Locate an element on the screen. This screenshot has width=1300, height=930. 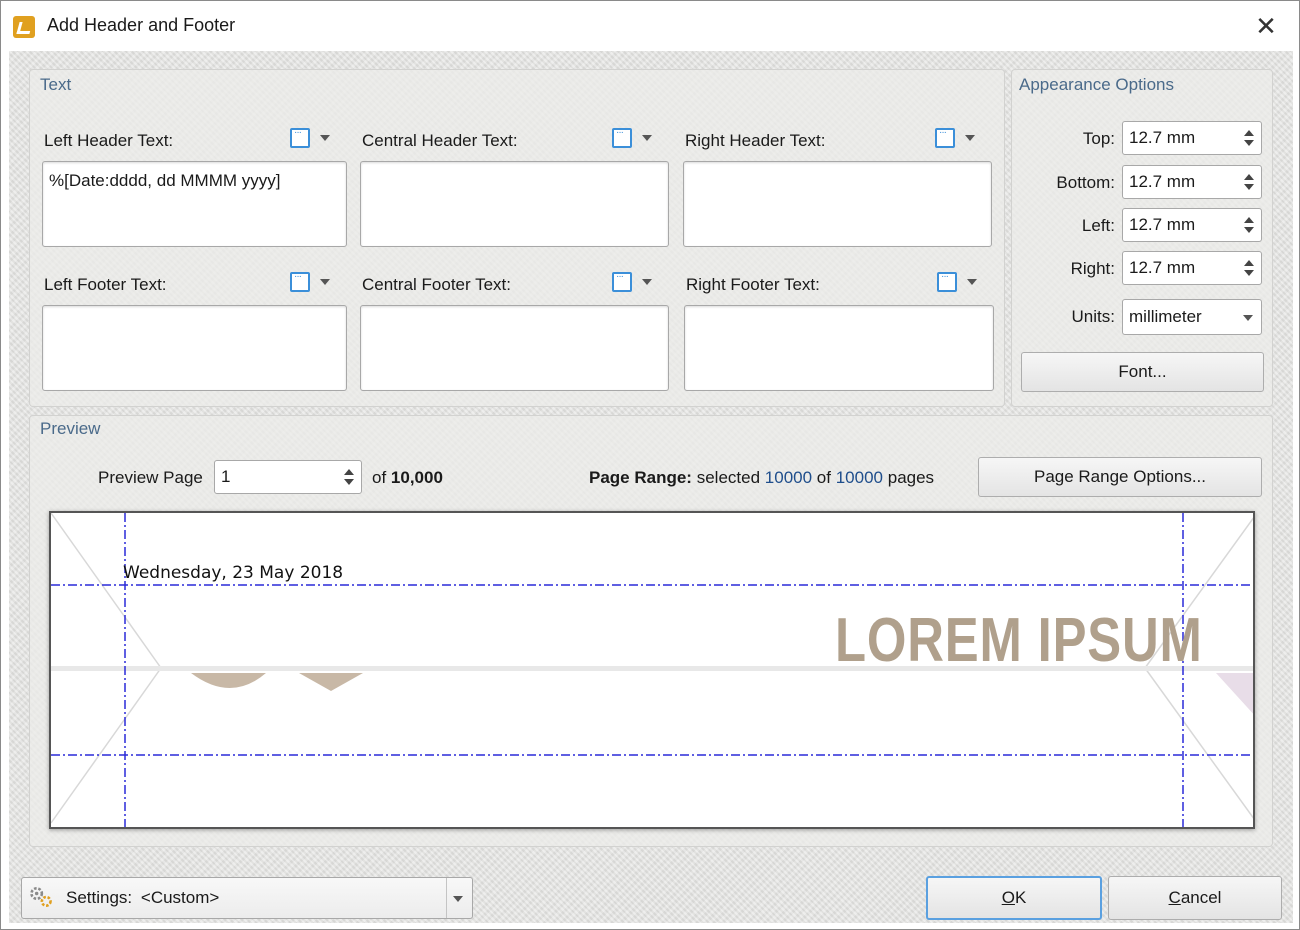
cancel-mnemonic: C is located at coordinates (1174, 897).